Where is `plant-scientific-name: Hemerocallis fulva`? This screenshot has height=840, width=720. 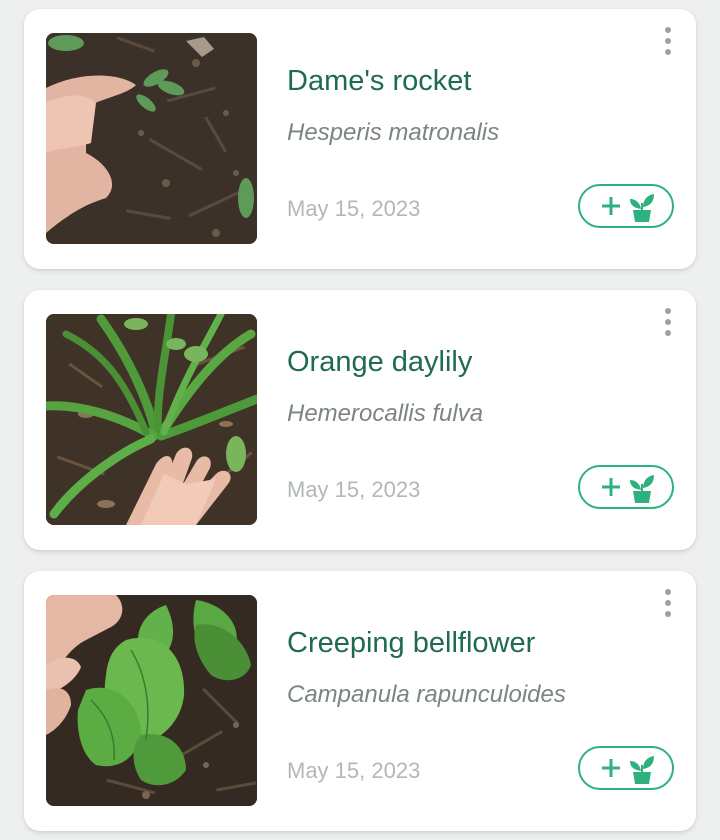 plant-scientific-name: Hemerocallis fulva is located at coordinates (385, 413).